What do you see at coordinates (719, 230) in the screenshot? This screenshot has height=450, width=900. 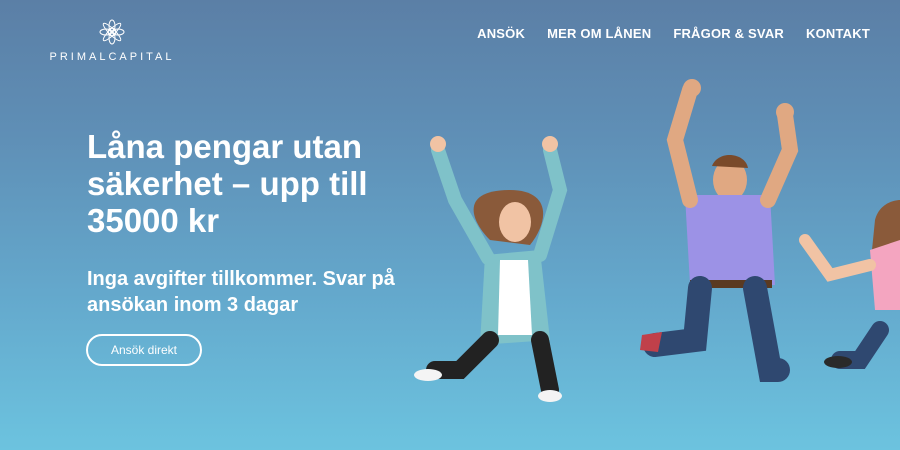 I see `jumping-man-figure` at bounding box center [719, 230].